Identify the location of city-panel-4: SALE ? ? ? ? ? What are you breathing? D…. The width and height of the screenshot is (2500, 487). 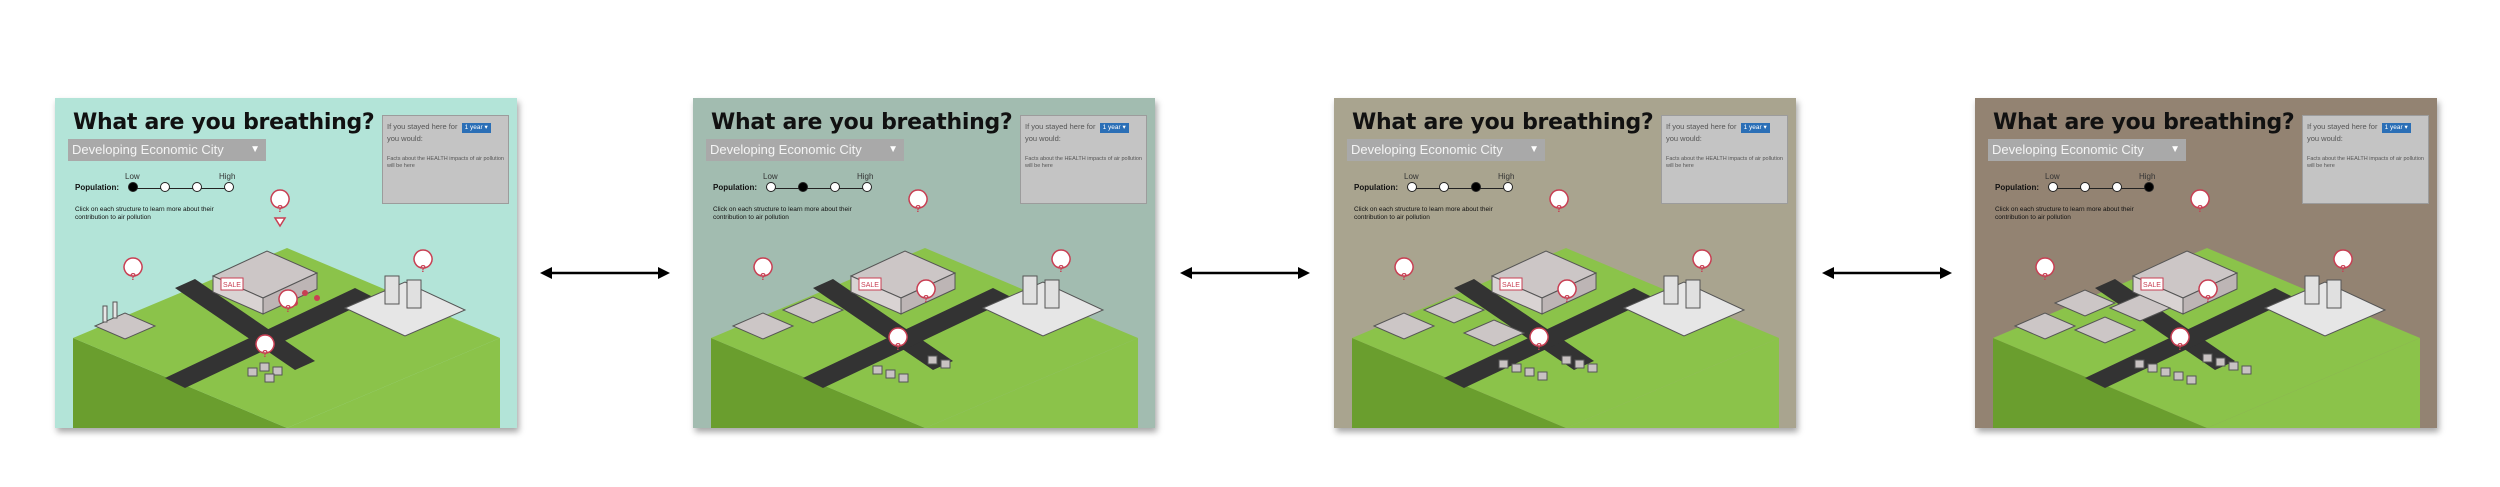
(2206, 263).